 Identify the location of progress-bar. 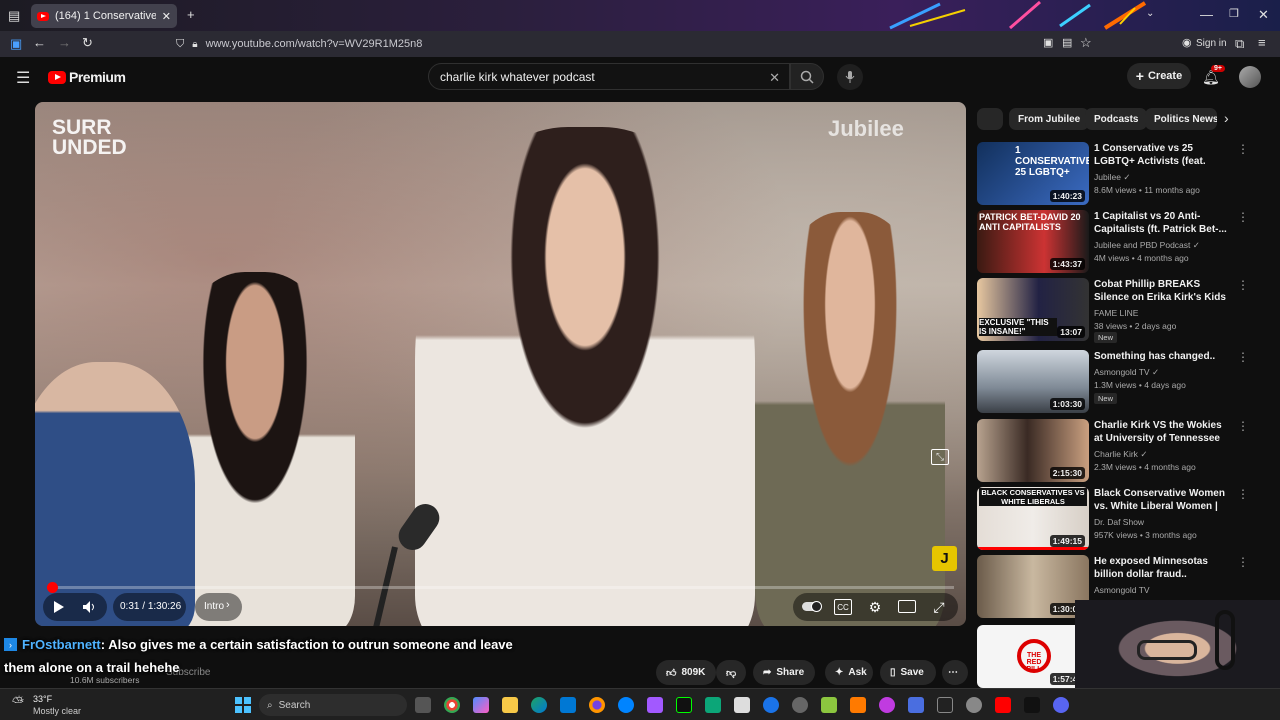
(500, 587).